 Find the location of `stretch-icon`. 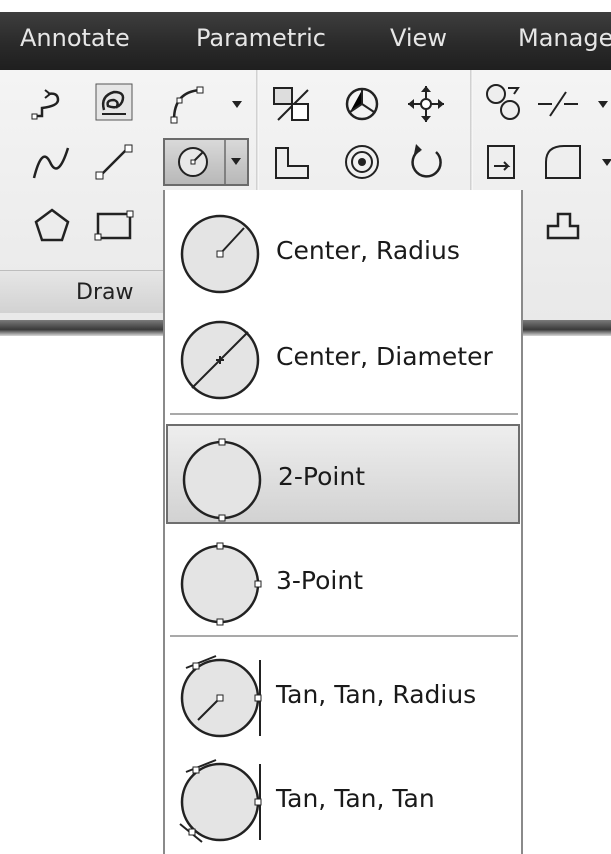

stretch-icon is located at coordinates (504, 162).